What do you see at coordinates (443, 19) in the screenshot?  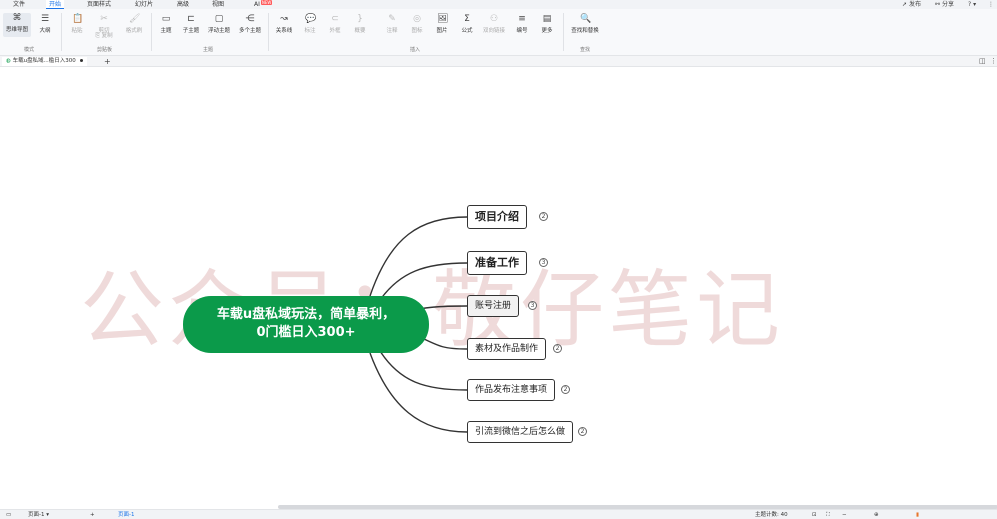 I see `image-icon: 🖼` at bounding box center [443, 19].